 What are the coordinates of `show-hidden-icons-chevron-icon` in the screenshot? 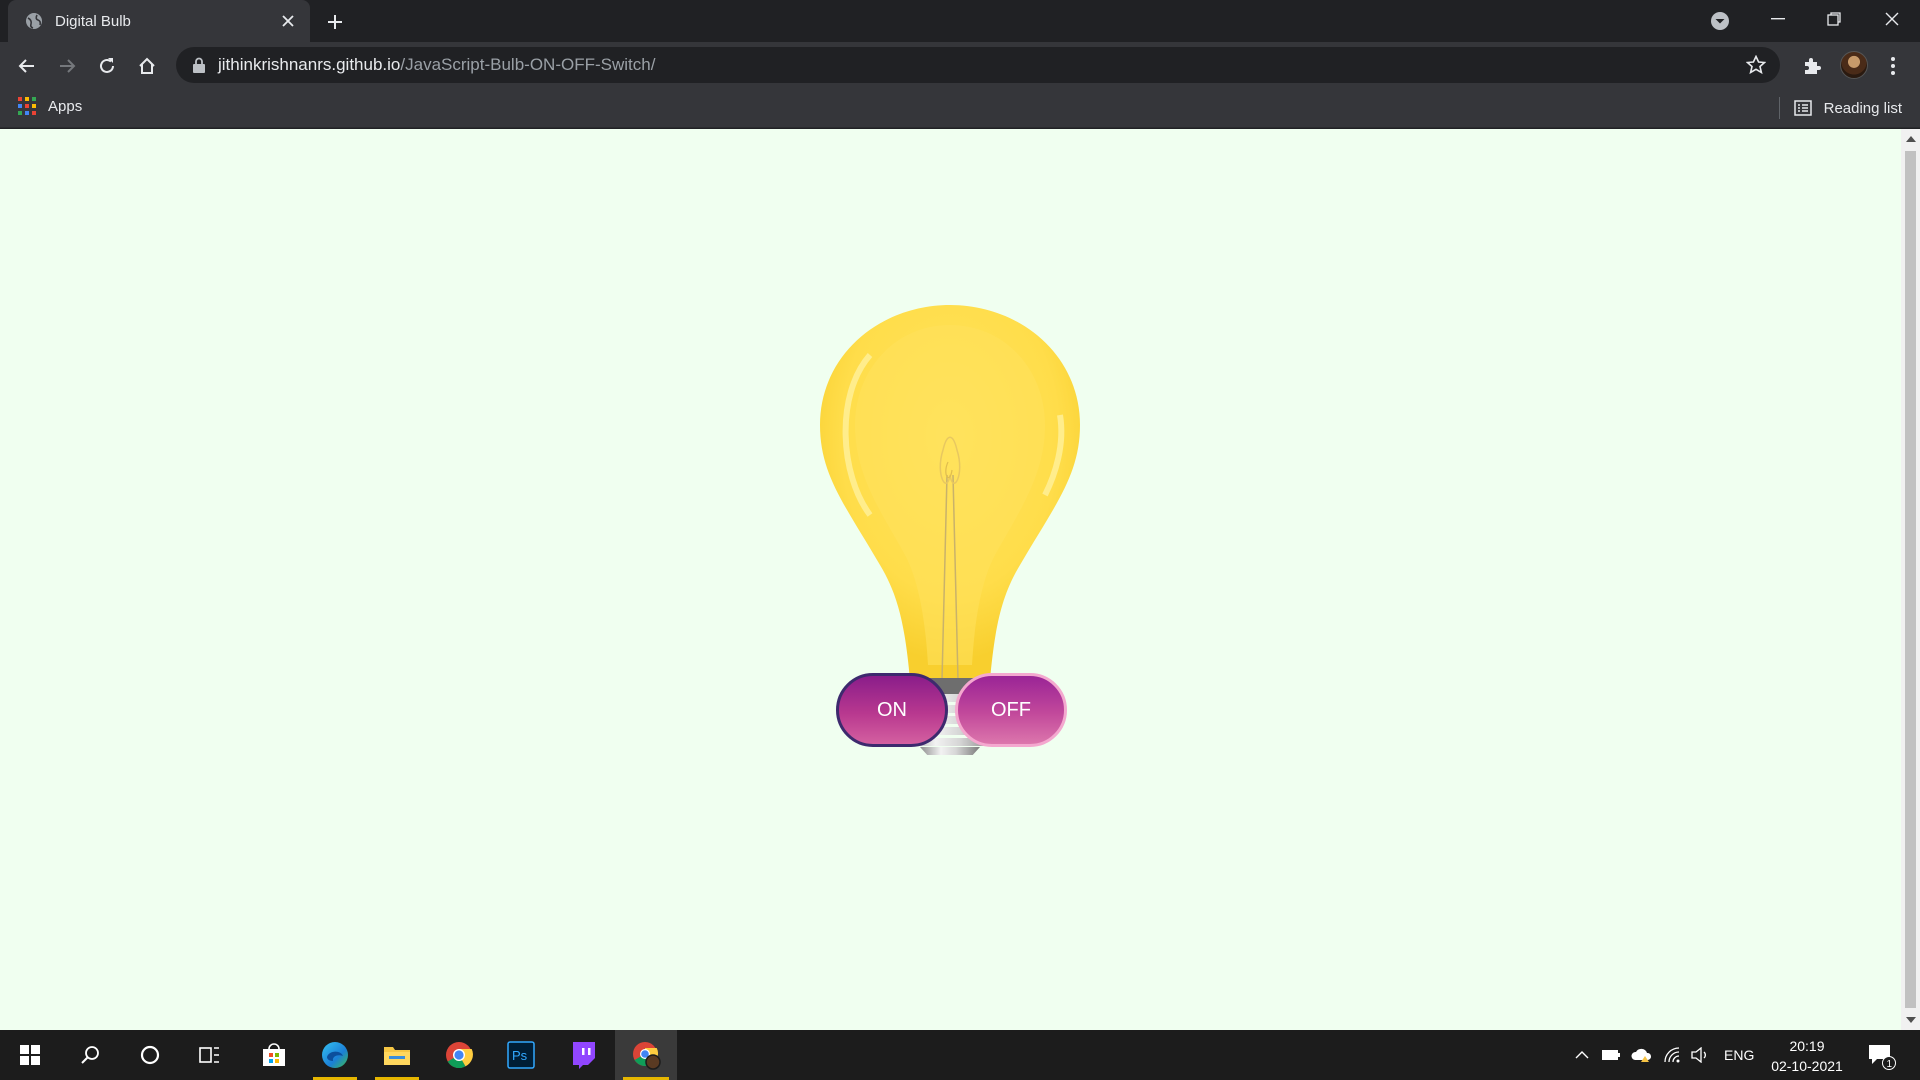 It's located at (1582, 1055).